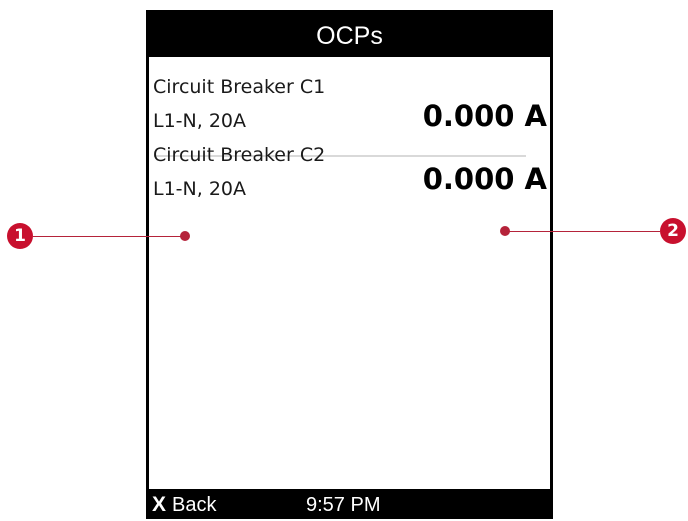  I want to click on page-title: OCPs, so click(349, 36).